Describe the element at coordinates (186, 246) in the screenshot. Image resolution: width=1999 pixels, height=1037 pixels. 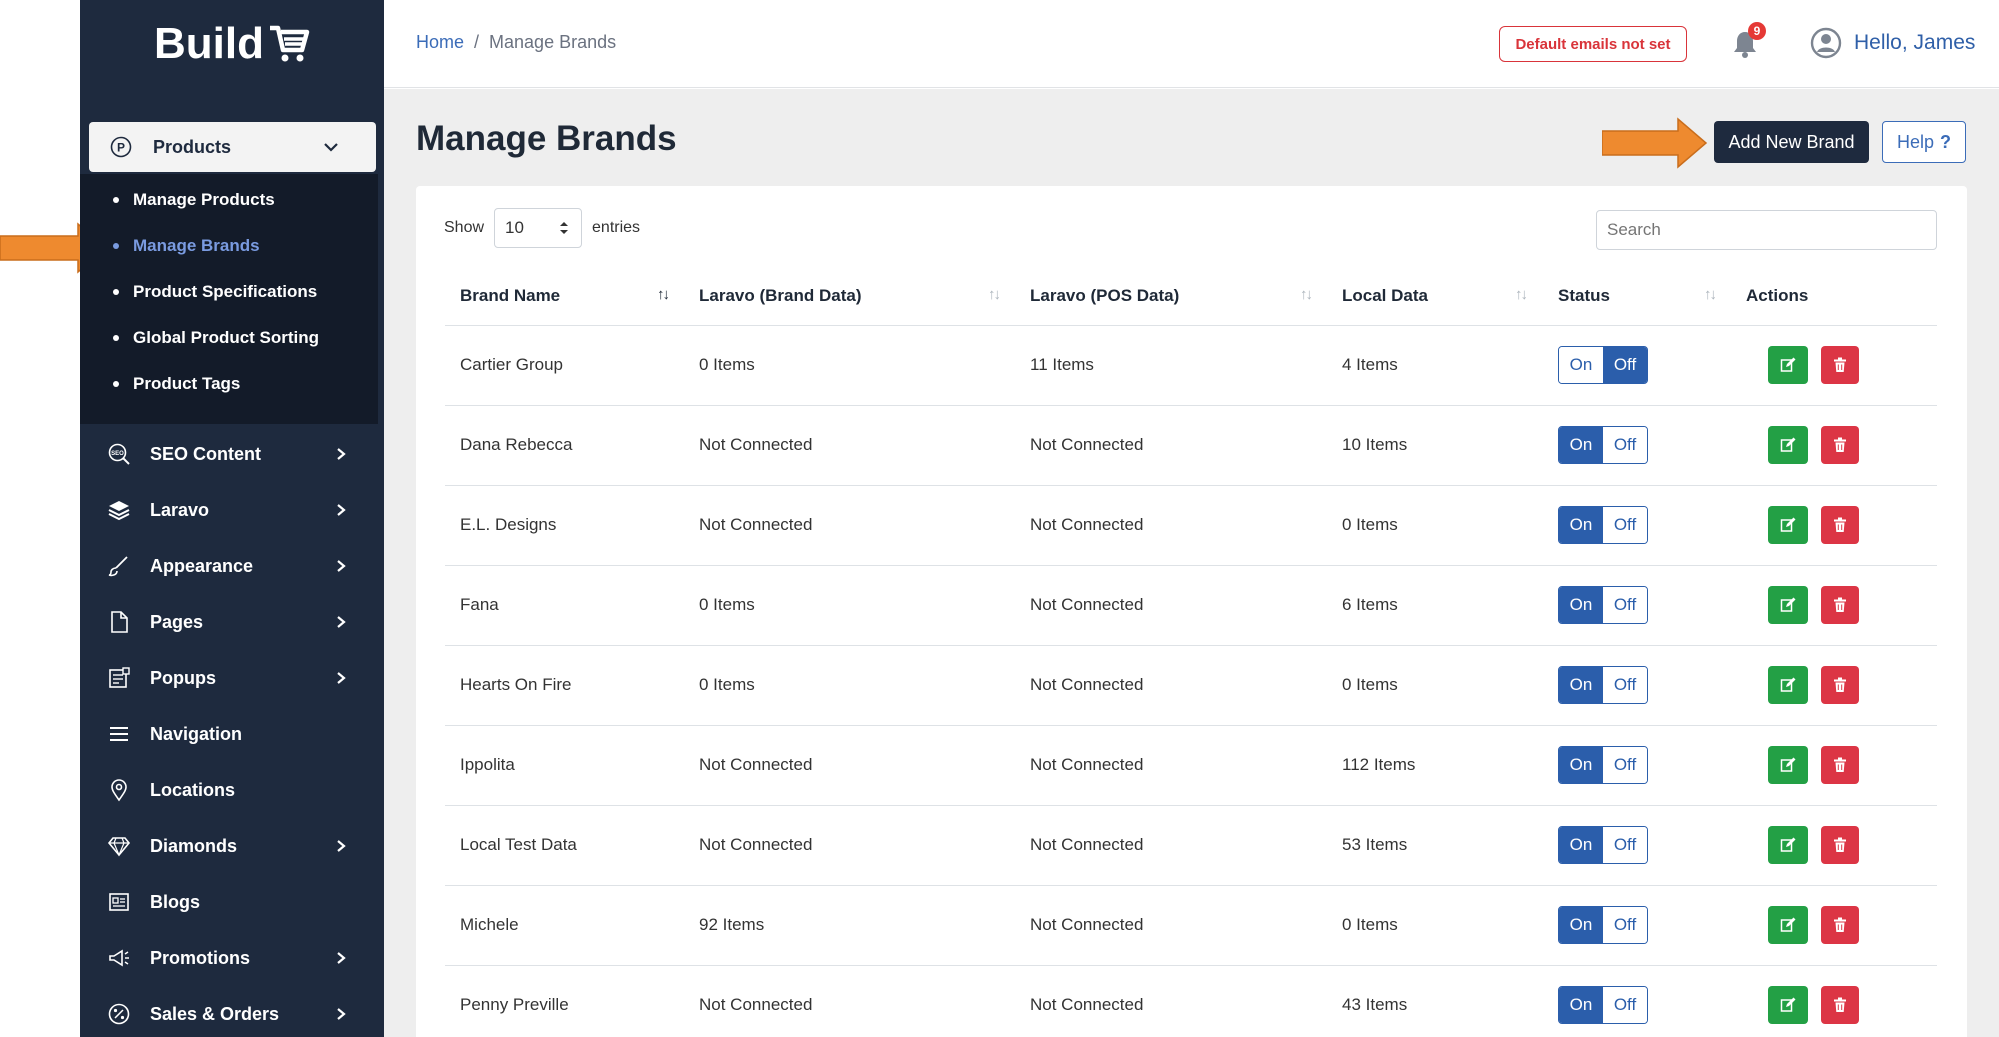
I see `sidebar-subitem-manage-brands: Manage Brands` at that location.